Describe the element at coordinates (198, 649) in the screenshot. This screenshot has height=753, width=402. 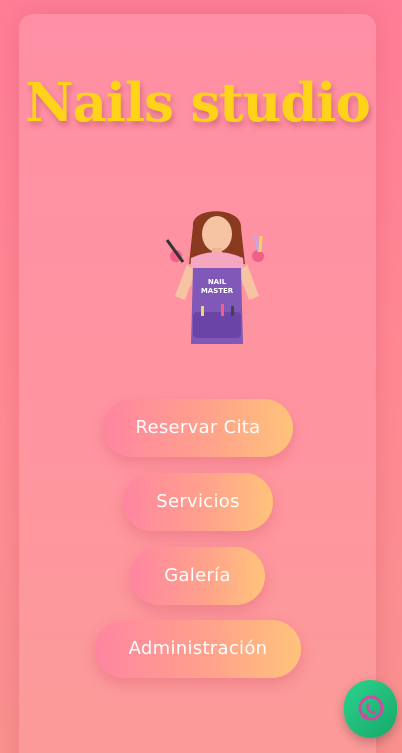
I see `administracion-button: Administración` at that location.